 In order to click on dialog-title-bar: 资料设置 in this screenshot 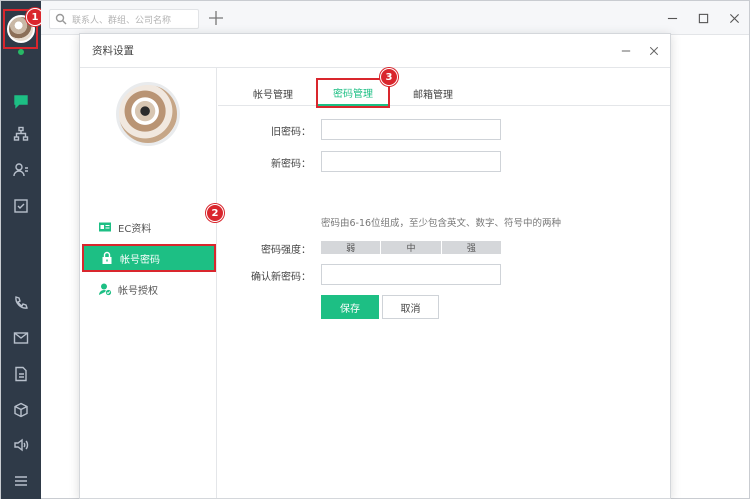, I will do `click(375, 51)`.